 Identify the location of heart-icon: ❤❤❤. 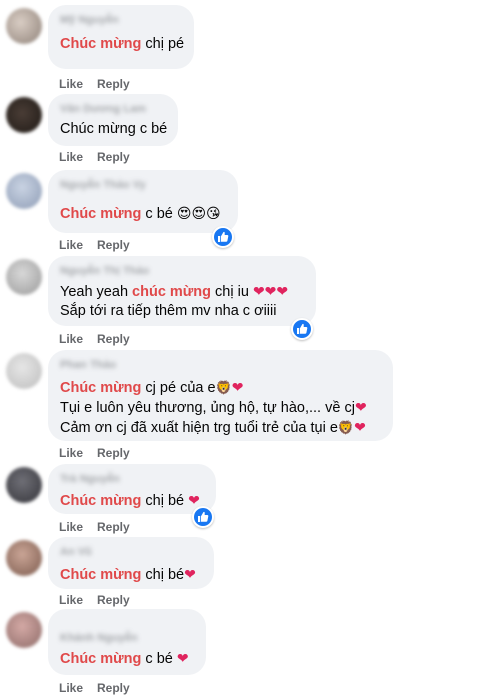
(270, 291).